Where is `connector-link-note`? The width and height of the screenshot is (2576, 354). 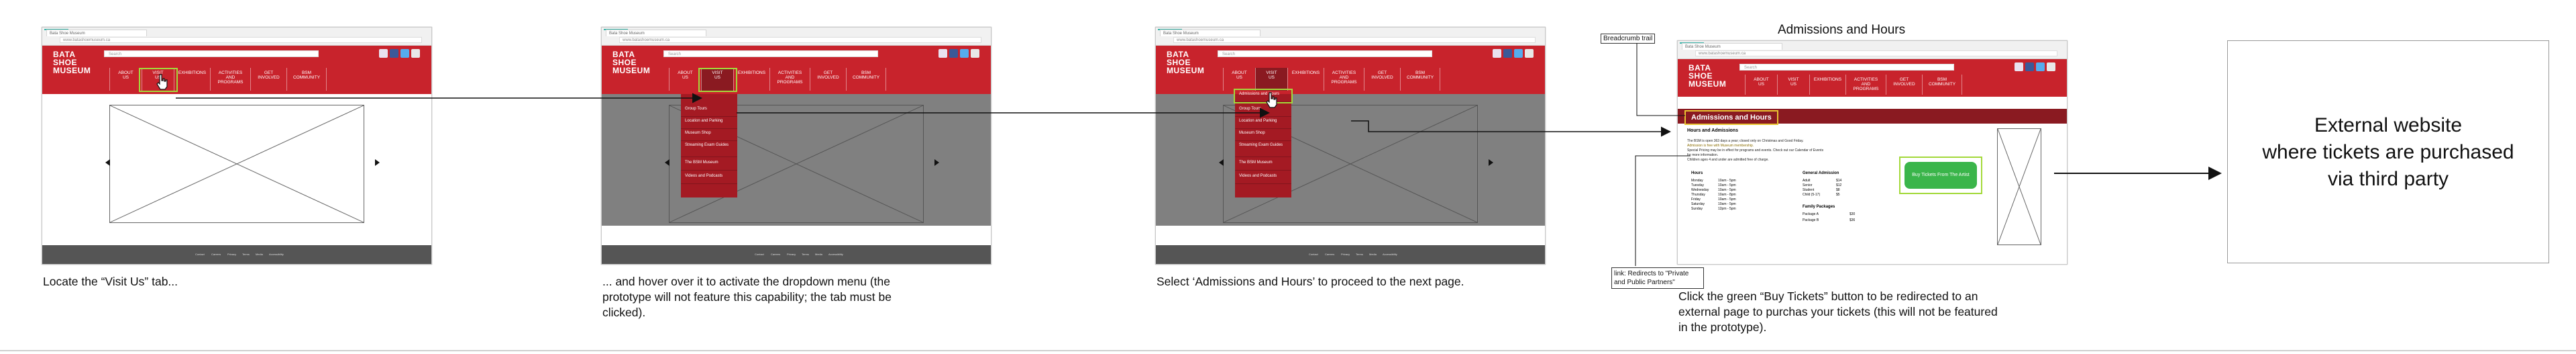
connector-link-note is located at coordinates (1662, 211).